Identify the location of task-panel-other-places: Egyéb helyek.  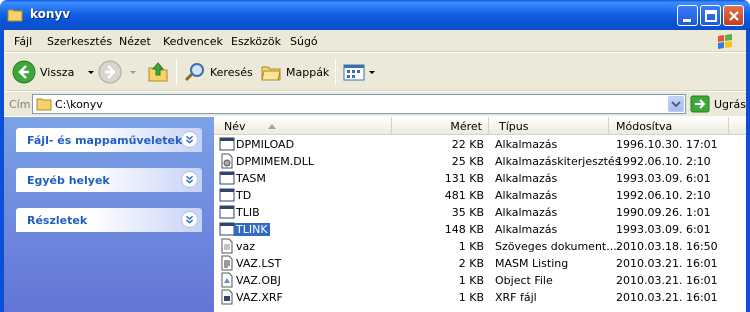
(109, 180).